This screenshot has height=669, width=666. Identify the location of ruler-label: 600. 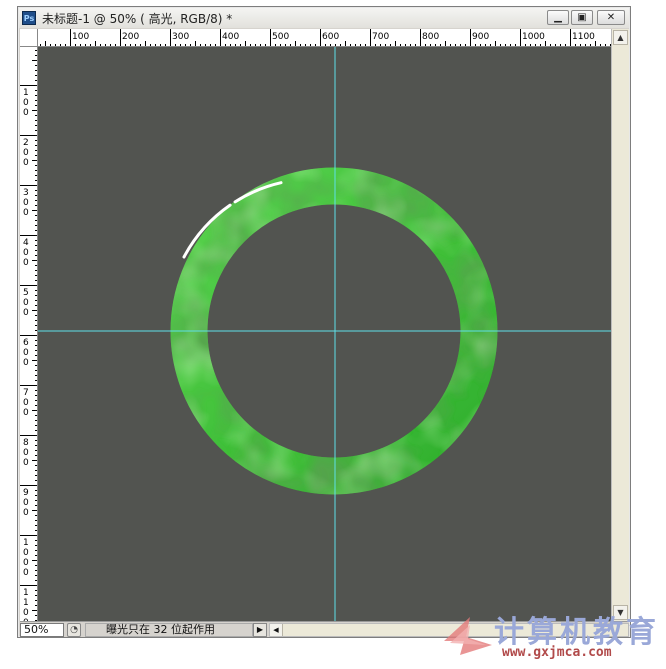
(330, 37).